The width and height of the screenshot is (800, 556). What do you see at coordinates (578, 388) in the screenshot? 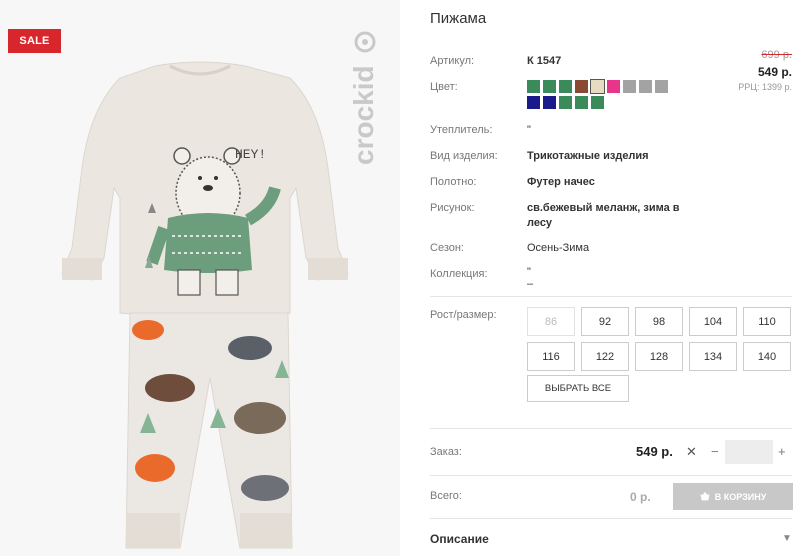
I see `select-all-sizes-button: ВЫБРАТЬ ВСЕ` at bounding box center [578, 388].